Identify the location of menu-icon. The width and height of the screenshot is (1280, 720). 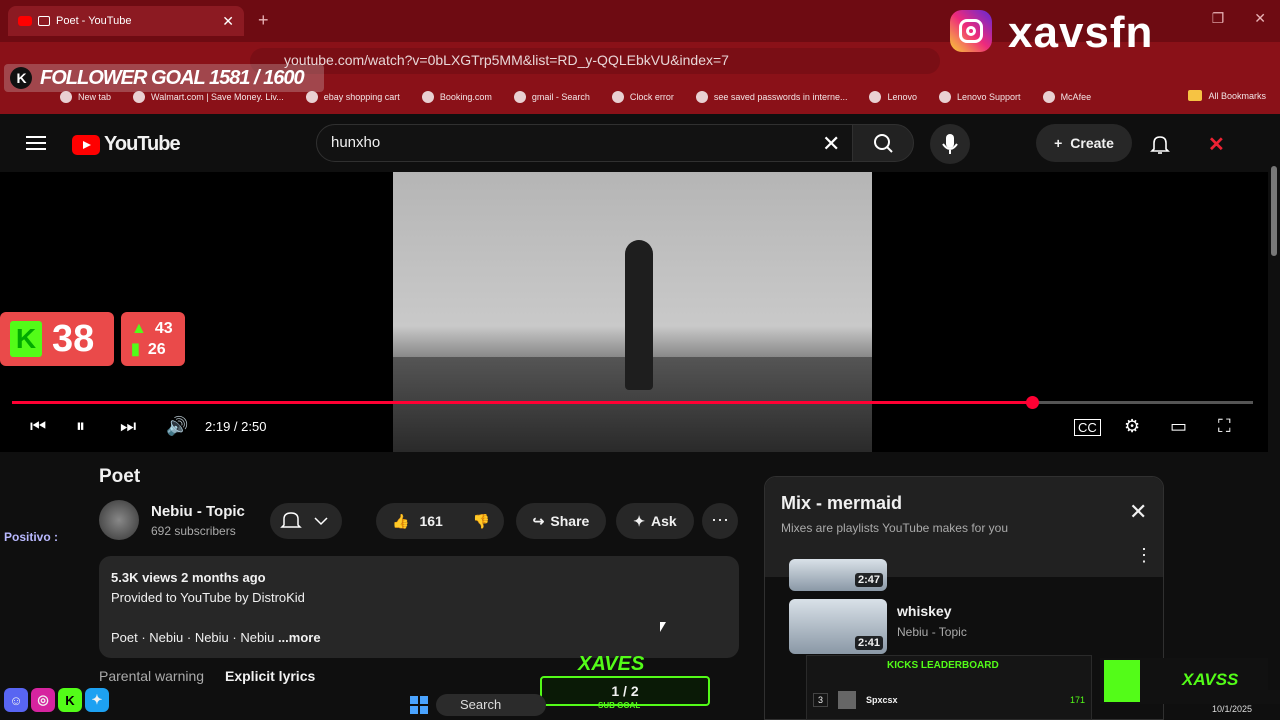
(36, 143).